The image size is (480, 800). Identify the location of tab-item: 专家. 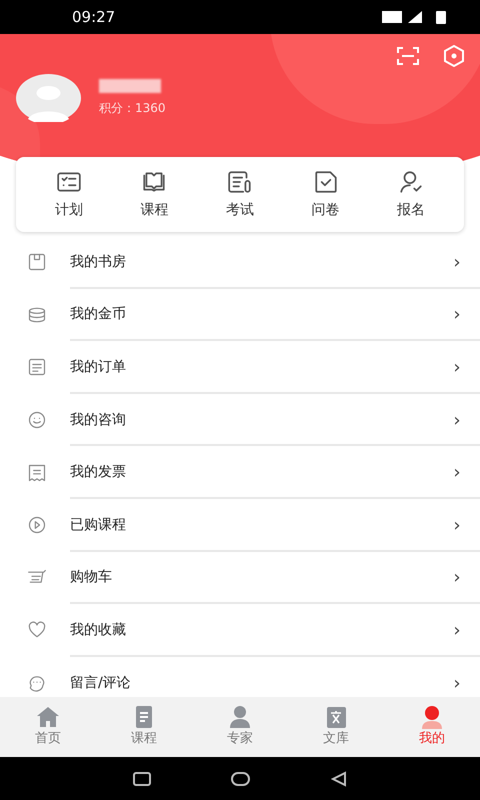
(240, 727).